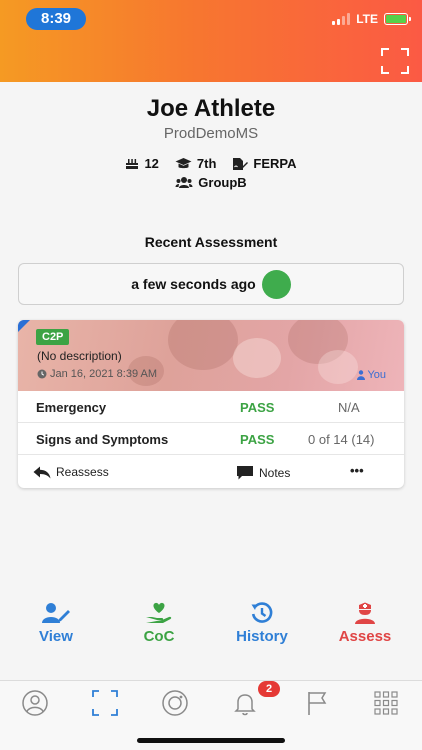  I want to click on user-circle-icon, so click(35, 703).